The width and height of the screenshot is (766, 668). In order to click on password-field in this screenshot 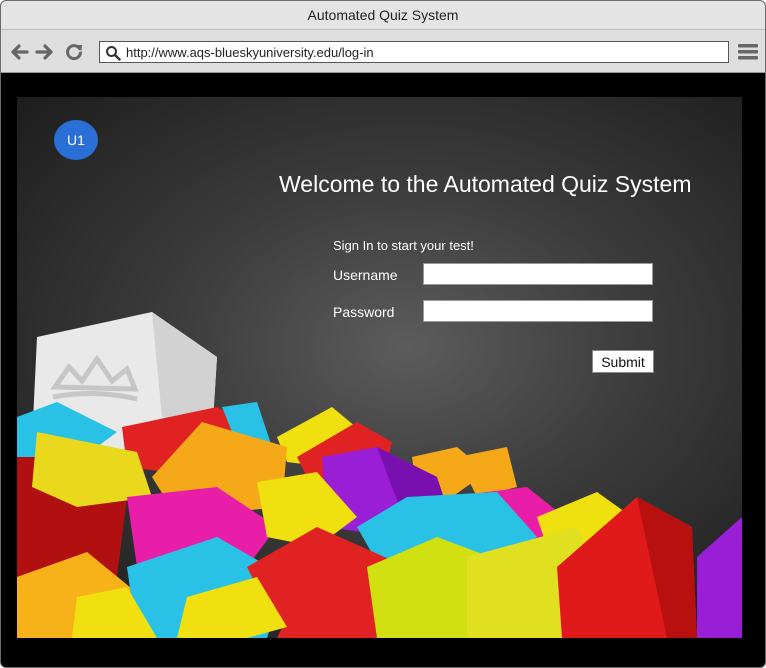, I will do `click(538, 311)`.